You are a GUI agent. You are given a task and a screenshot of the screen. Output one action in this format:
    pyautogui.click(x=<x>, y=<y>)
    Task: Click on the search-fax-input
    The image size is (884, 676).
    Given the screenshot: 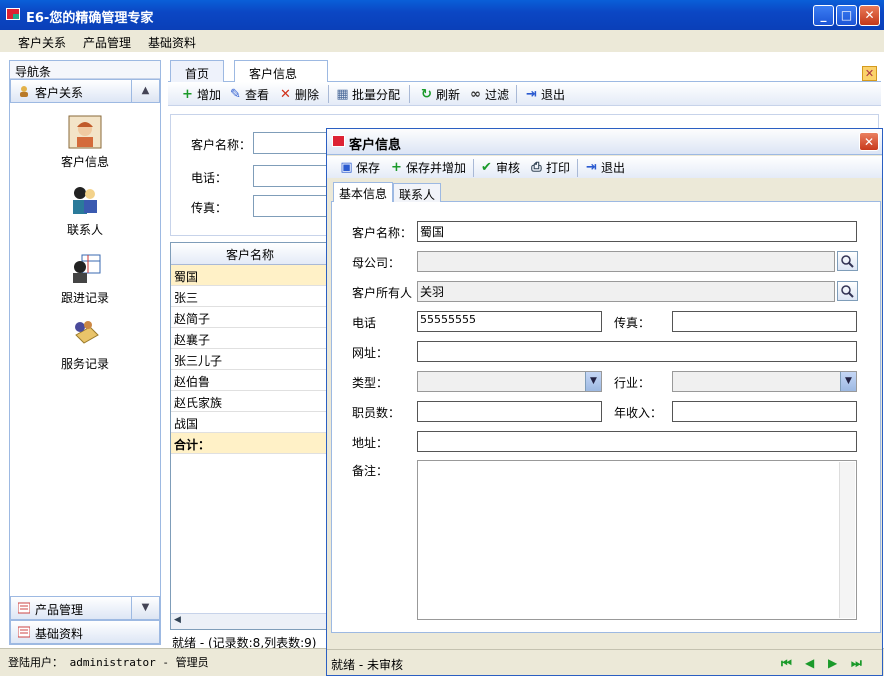 What is the action you would take?
    pyautogui.click(x=293, y=206)
    